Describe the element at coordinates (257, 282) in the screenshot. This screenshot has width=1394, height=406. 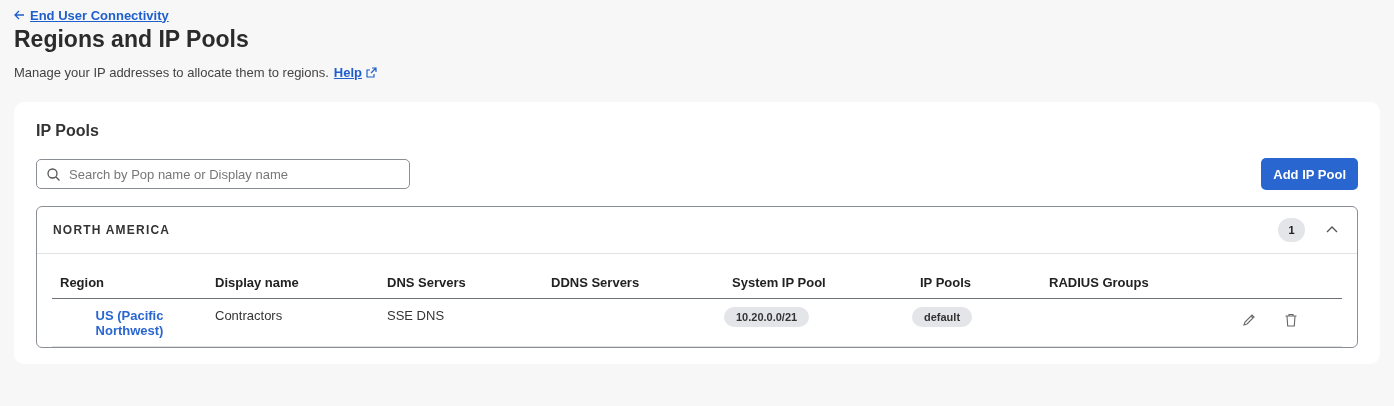
I see `column-header: Display name` at that location.